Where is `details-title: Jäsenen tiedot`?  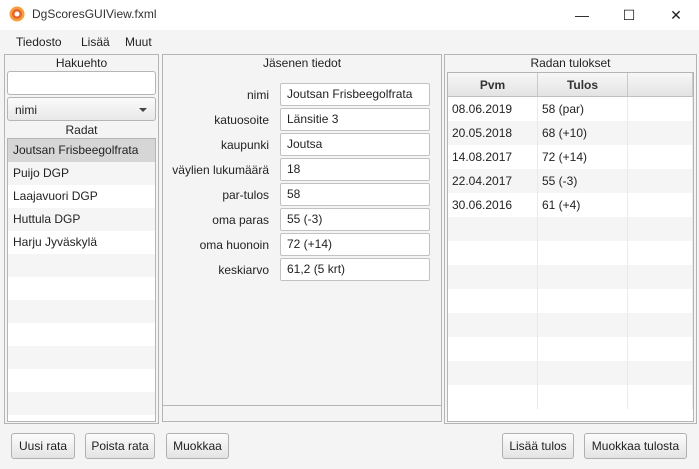
details-title: Jäsenen tiedot is located at coordinates (302, 63).